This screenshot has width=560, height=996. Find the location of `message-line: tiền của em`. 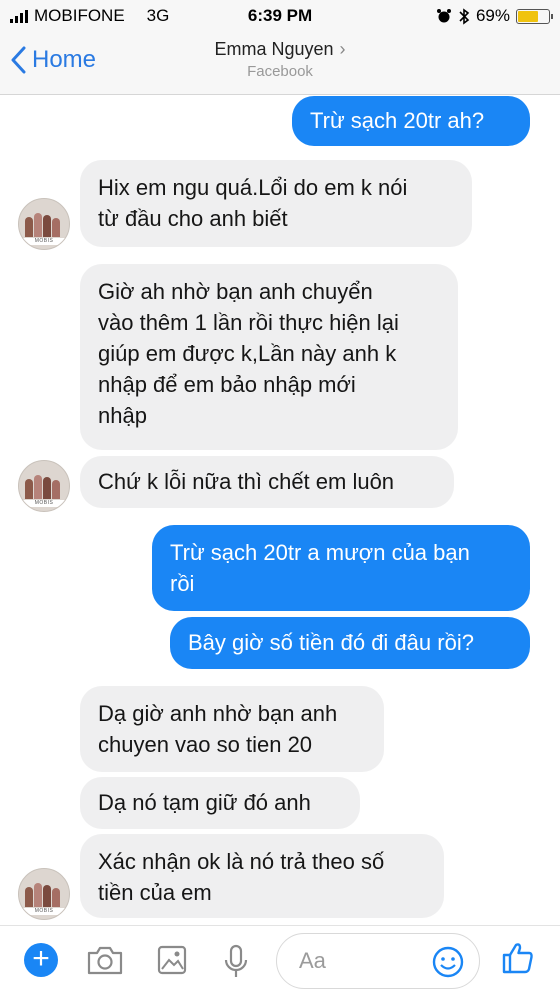

message-line: tiền của em is located at coordinates (155, 892).